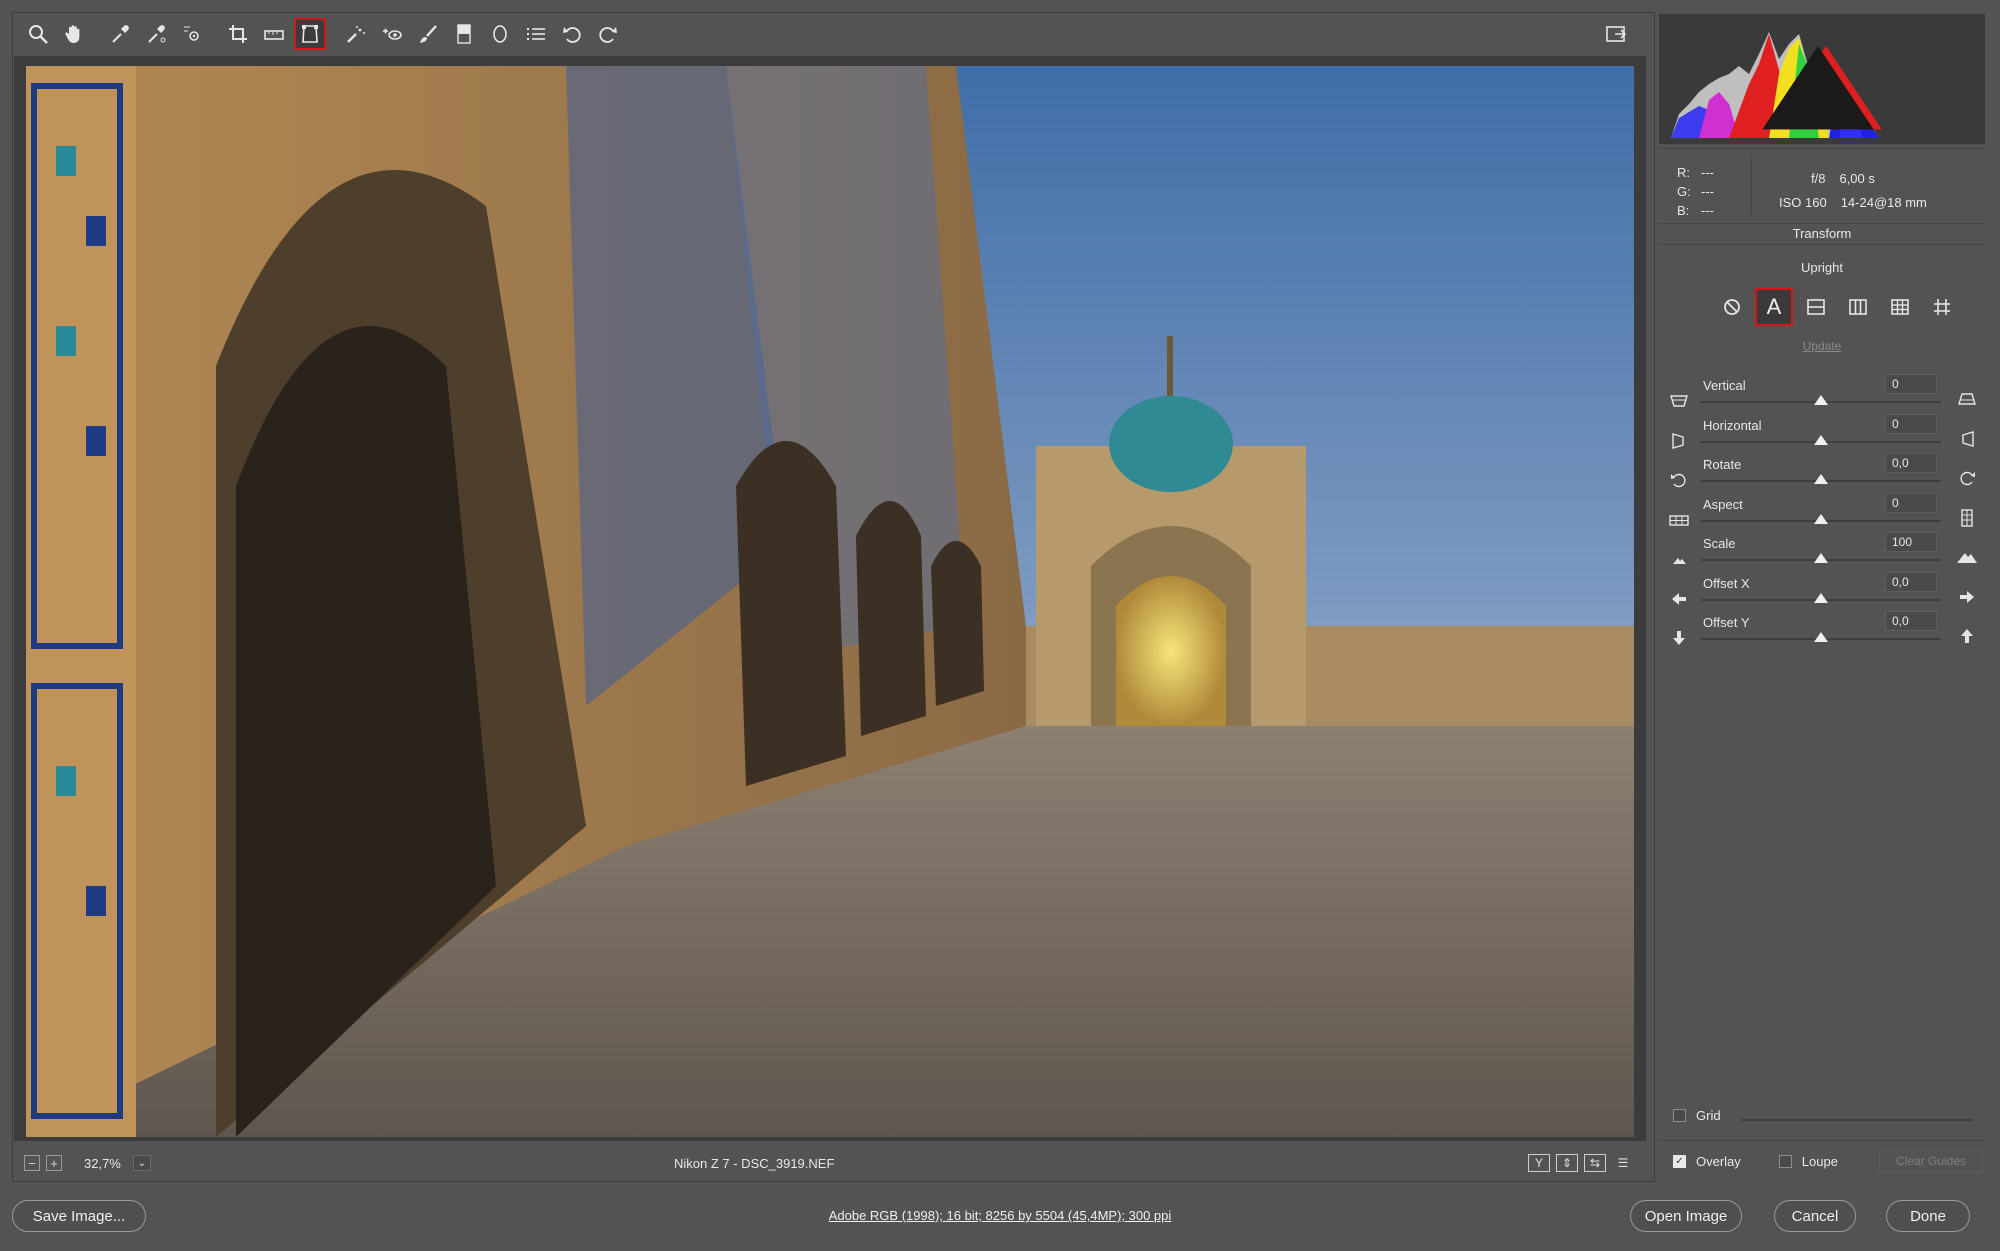 This screenshot has height=1251, width=2000. Describe the element at coordinates (1967, 517) in the screenshot. I see `aspect-tall-icon` at that location.